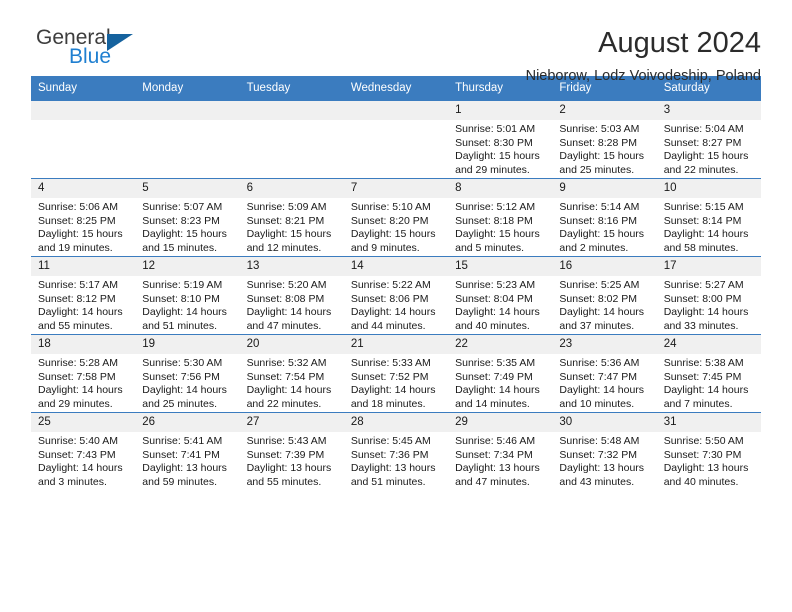 The height and width of the screenshot is (612, 792). I want to click on day-number: 24, so click(708, 344).